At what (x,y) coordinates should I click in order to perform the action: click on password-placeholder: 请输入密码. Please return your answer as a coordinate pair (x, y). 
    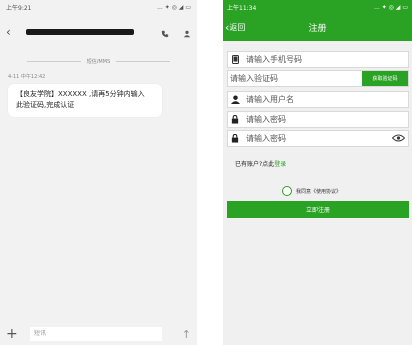
    Looking at the image, I should click on (266, 119).